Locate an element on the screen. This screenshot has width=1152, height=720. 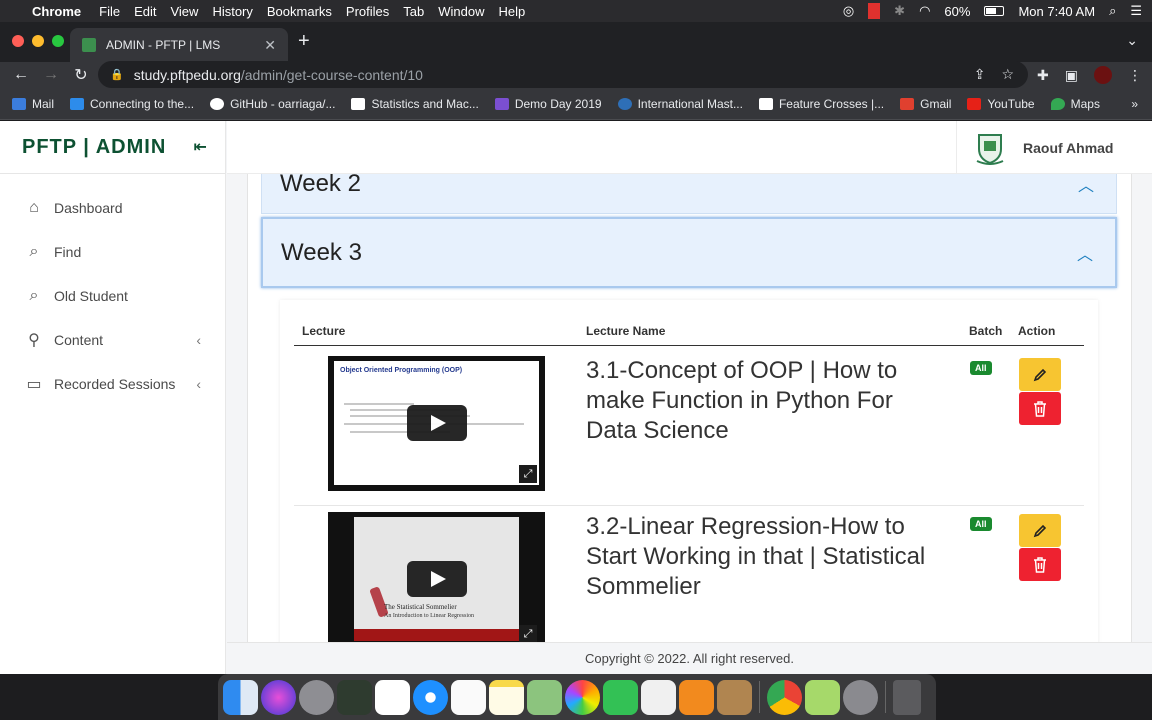
news-app-icon is located at coordinates (354, 697).